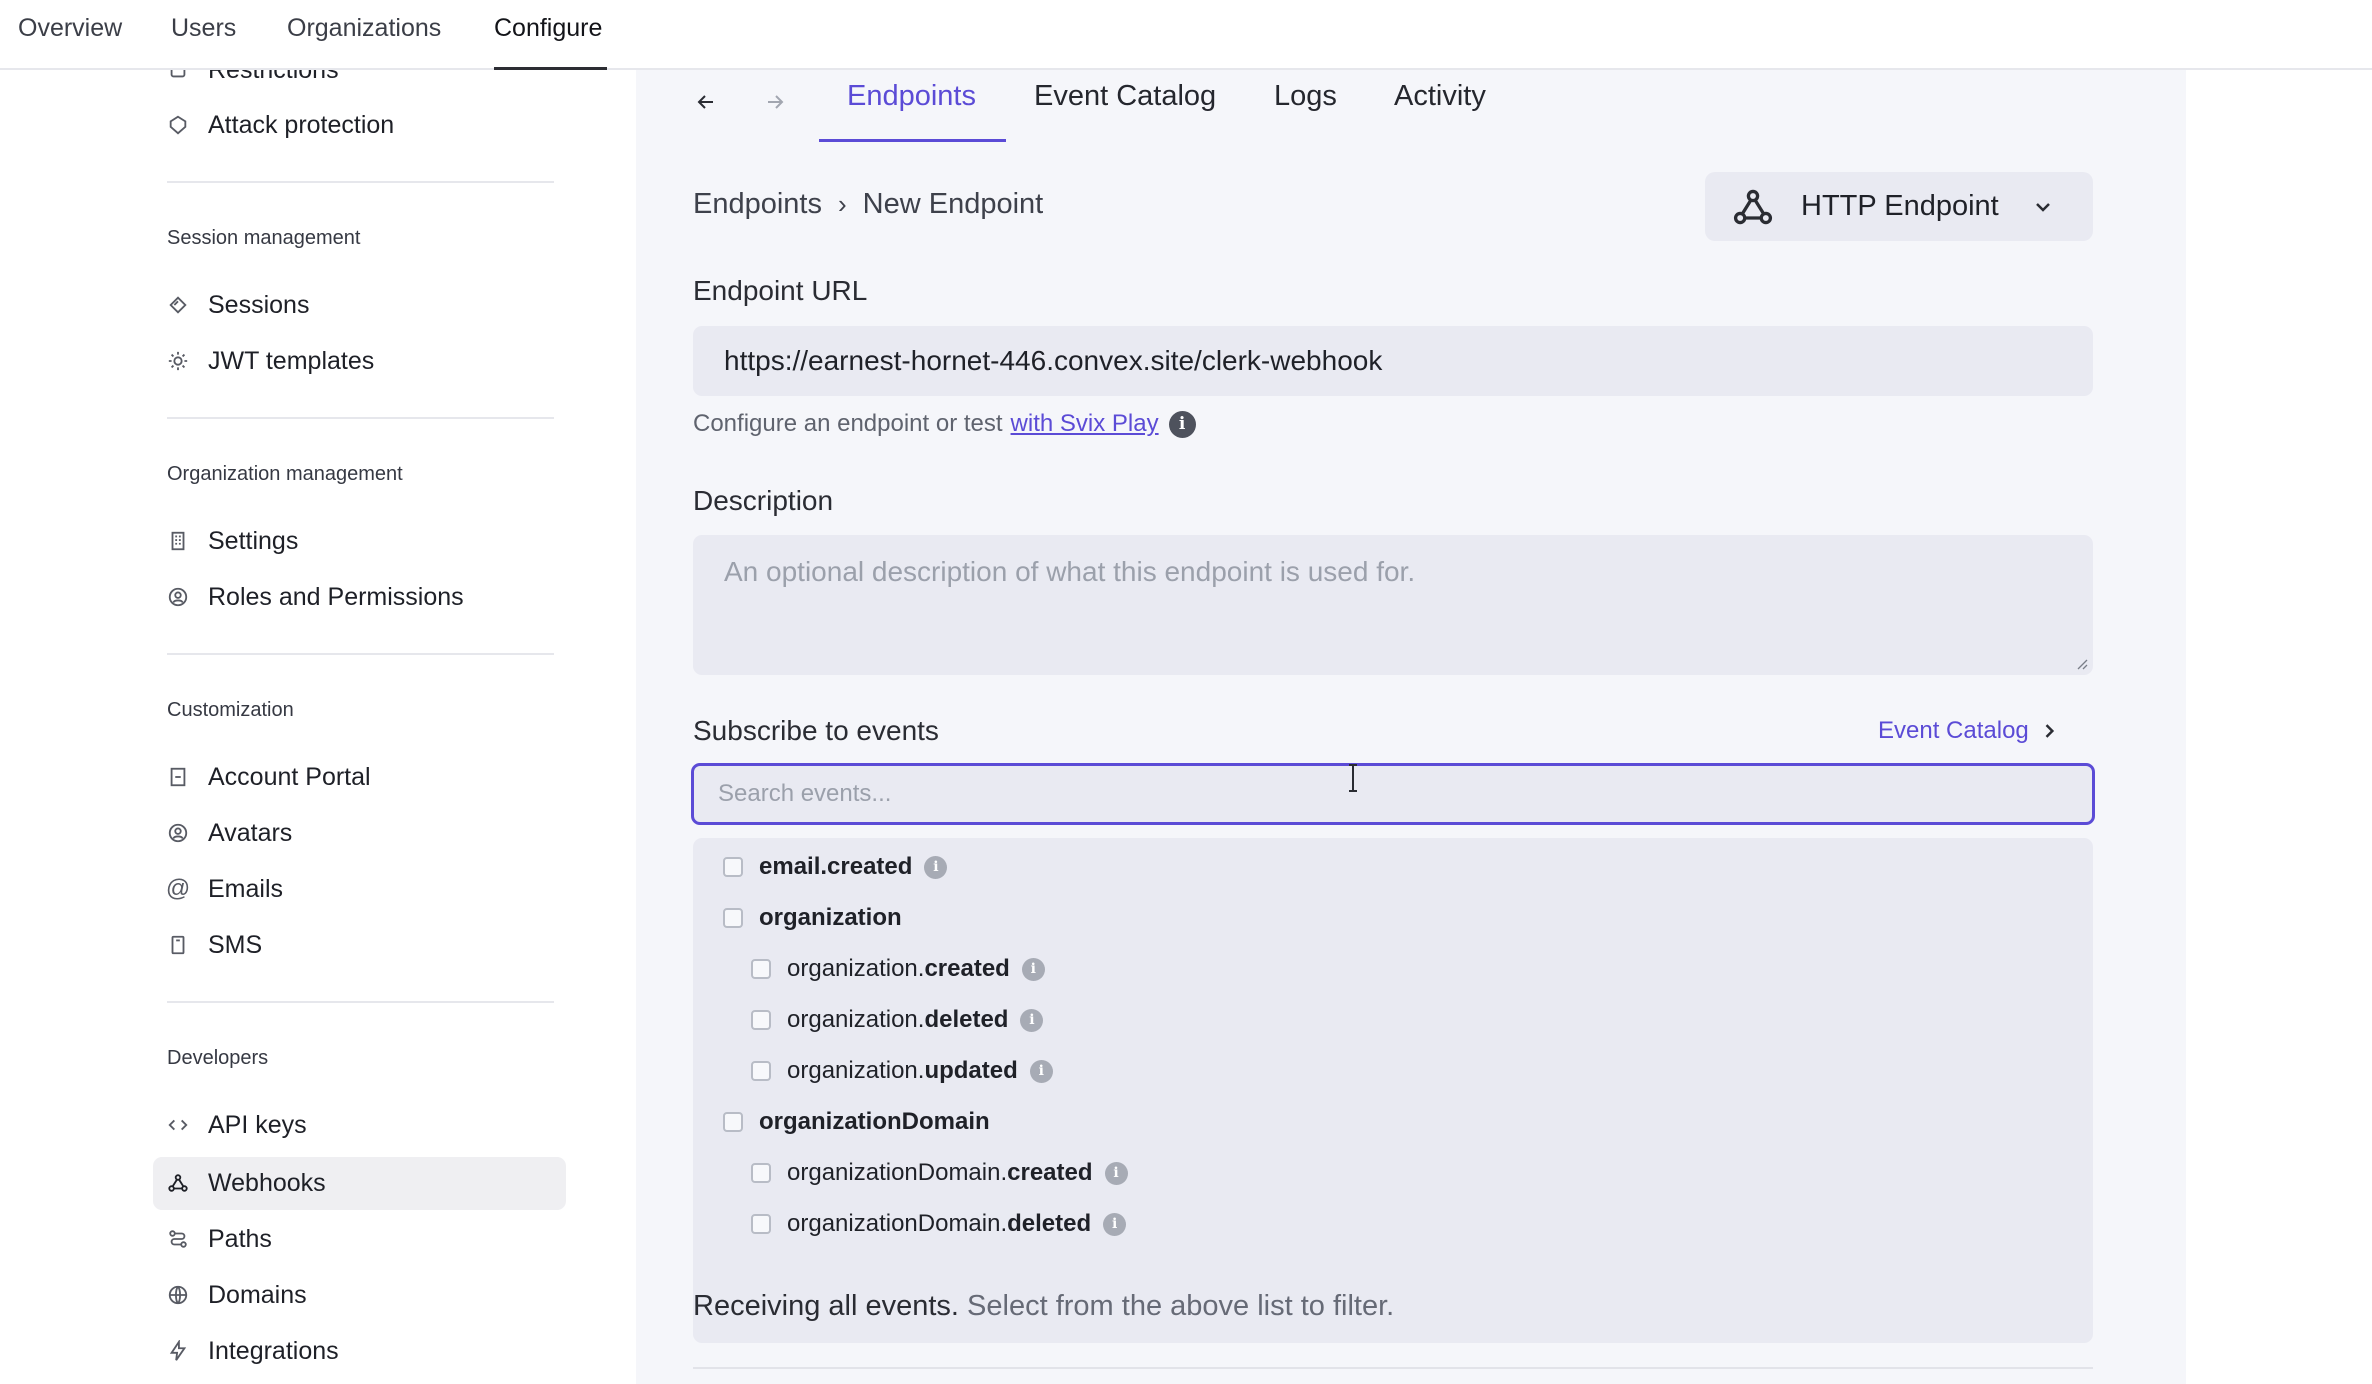 The image size is (2372, 1384). What do you see at coordinates (235, 944) in the screenshot?
I see `sidebar-item-label: SMS` at bounding box center [235, 944].